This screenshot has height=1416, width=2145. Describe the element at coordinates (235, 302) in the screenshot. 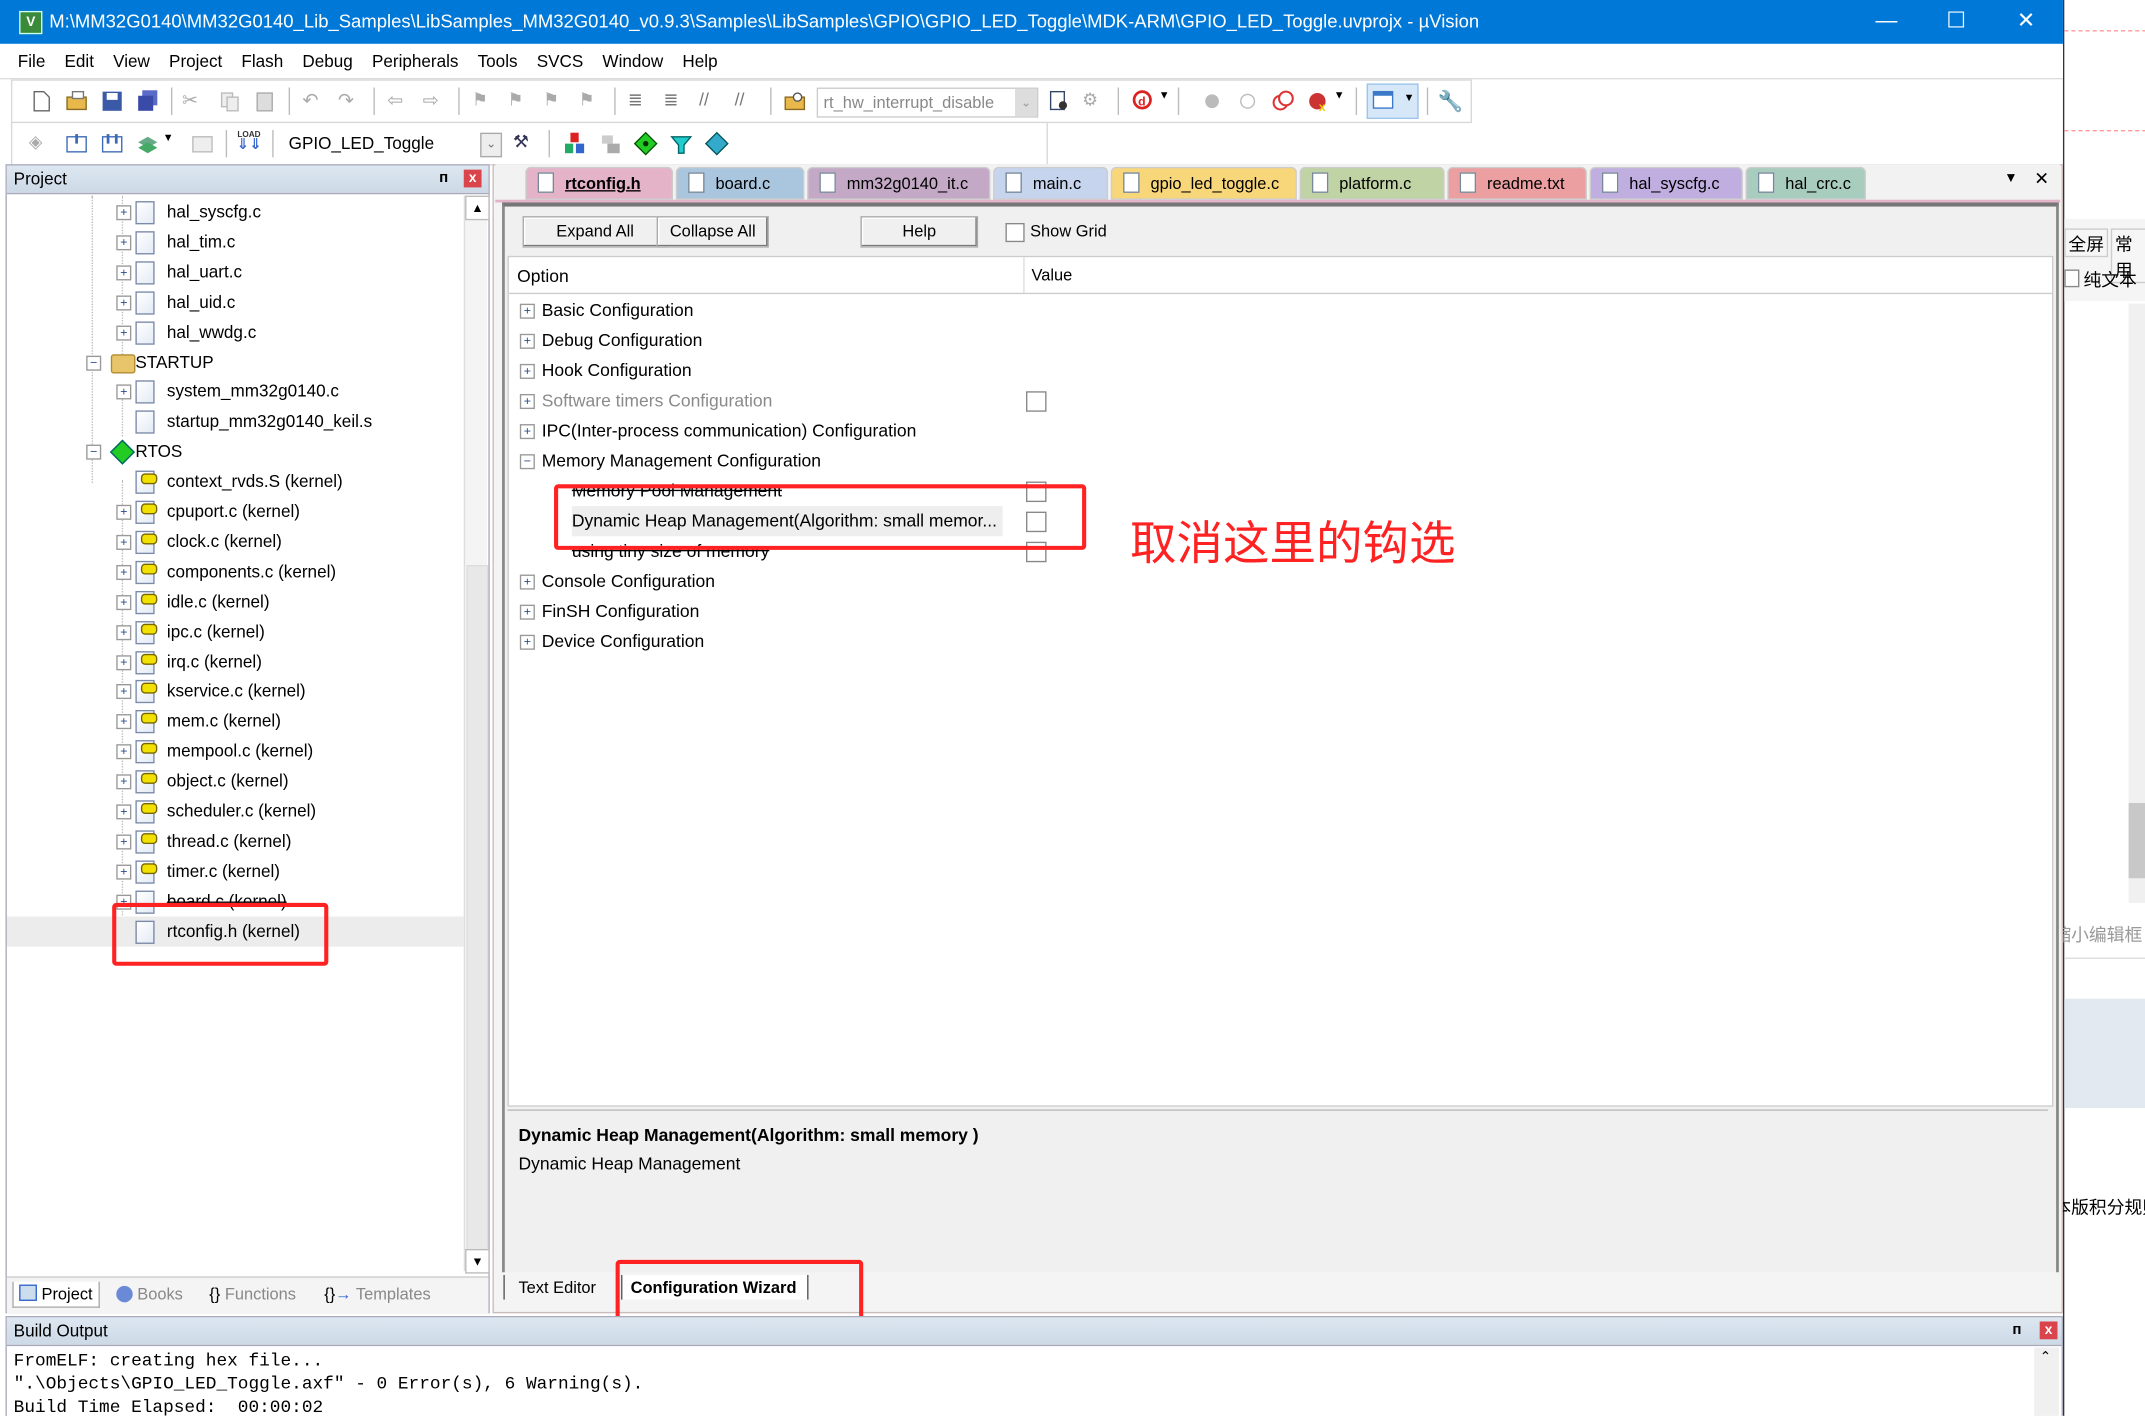

I see `tree-item: + hal_uid.c` at that location.